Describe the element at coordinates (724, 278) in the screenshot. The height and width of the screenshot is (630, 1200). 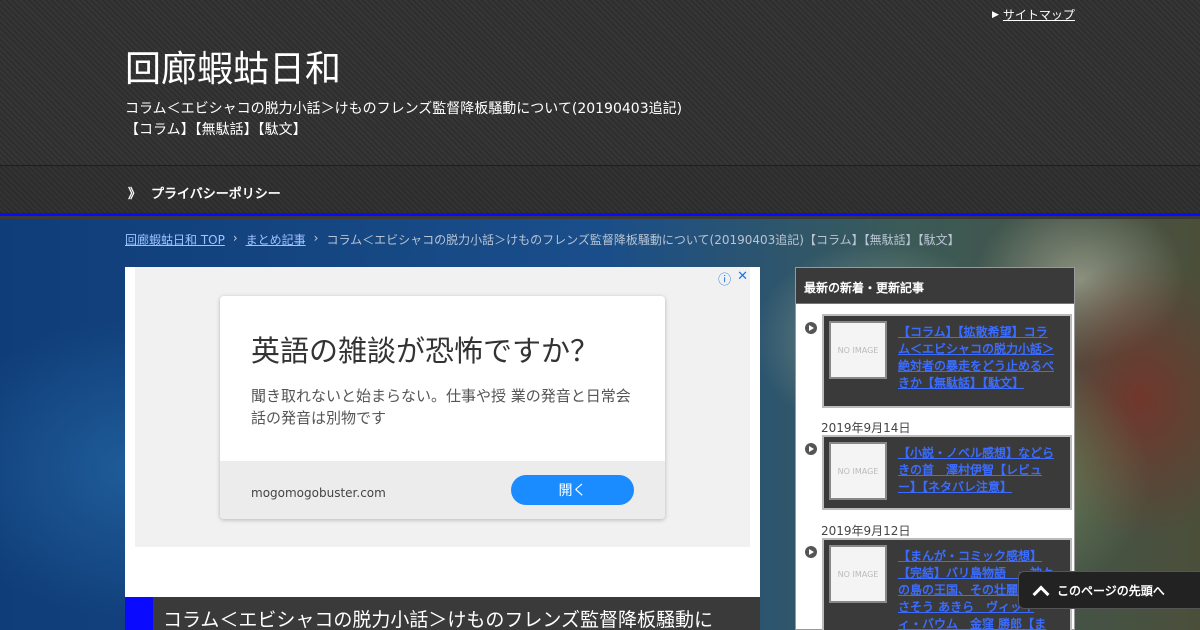
I see `info-icon: ⓘ` at that location.